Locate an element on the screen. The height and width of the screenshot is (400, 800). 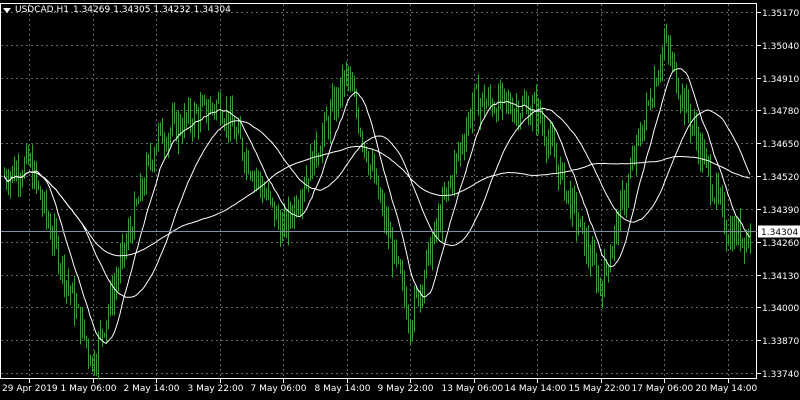
triangle-down-icon is located at coordinates (7, 10).